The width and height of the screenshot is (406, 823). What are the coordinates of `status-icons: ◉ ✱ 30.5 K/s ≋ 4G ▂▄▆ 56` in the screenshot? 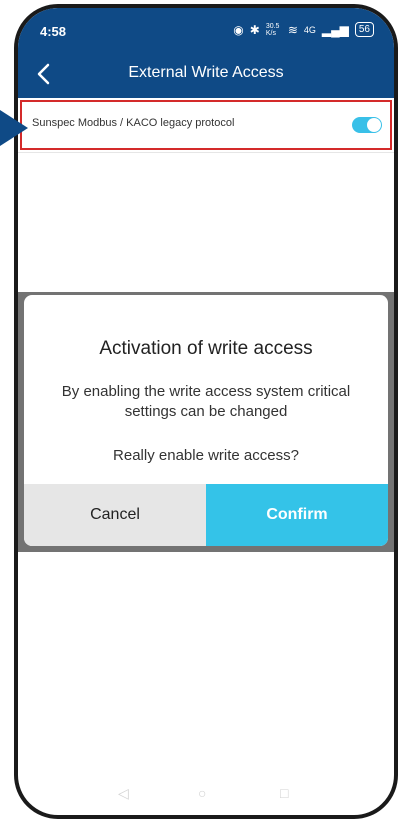 It's located at (303, 29).